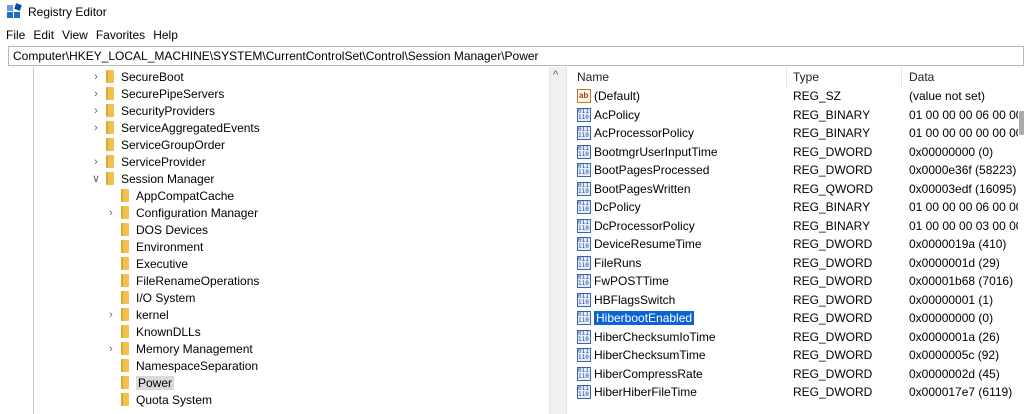  What do you see at coordinates (679, 337) in the screenshot?
I see `value-name-cell: HiberChecksumIoTime` at bounding box center [679, 337].